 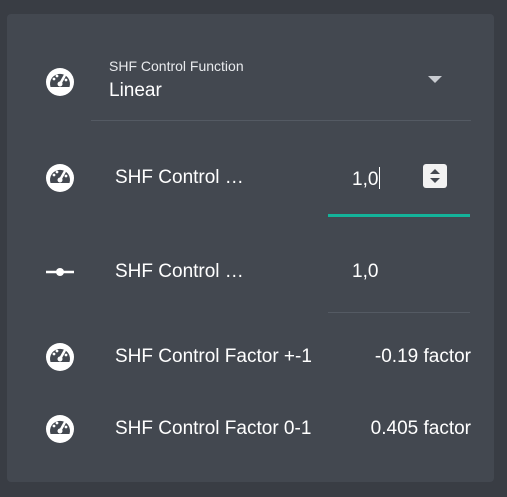 What do you see at coordinates (435, 176) in the screenshot?
I see `number-stepper` at bounding box center [435, 176].